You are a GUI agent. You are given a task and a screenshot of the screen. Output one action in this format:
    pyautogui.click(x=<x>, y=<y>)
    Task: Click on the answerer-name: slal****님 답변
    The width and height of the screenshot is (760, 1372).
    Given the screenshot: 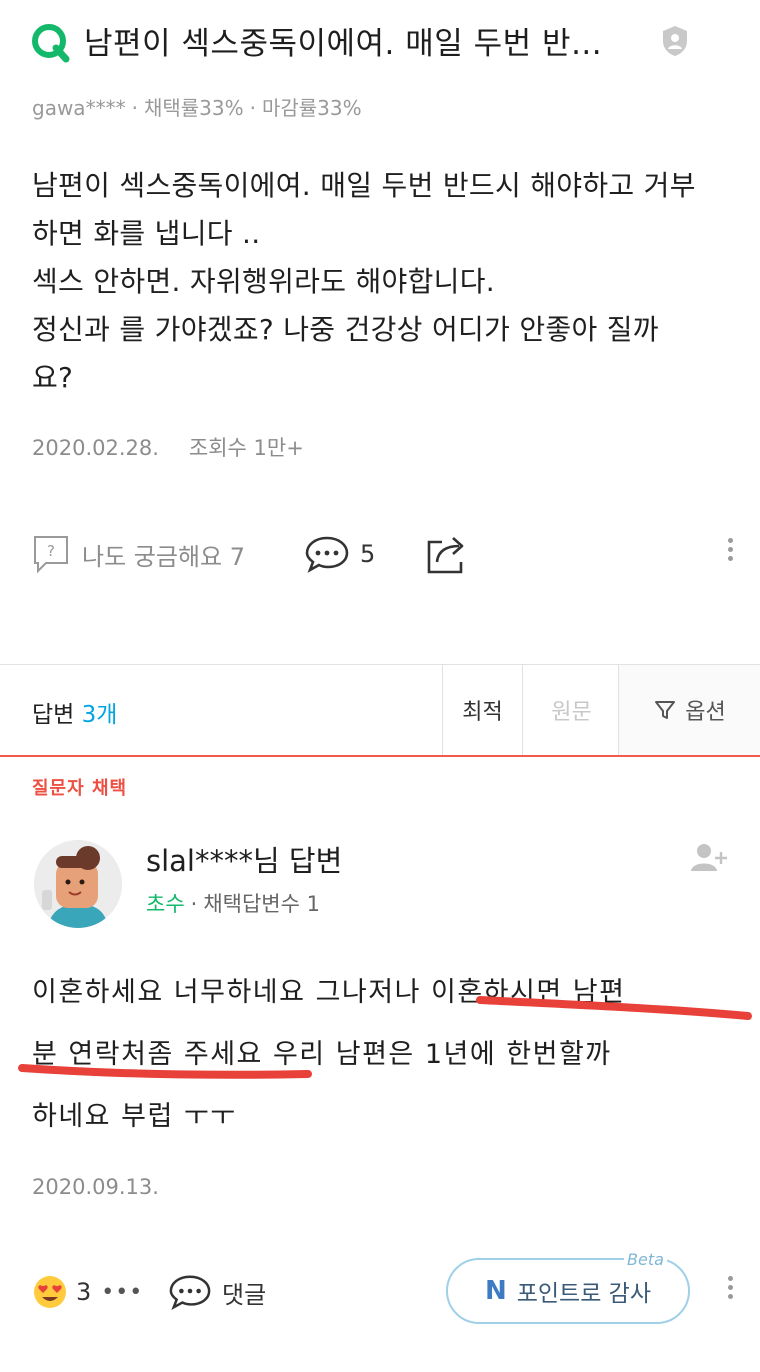 What is the action you would take?
    pyautogui.click(x=244, y=859)
    